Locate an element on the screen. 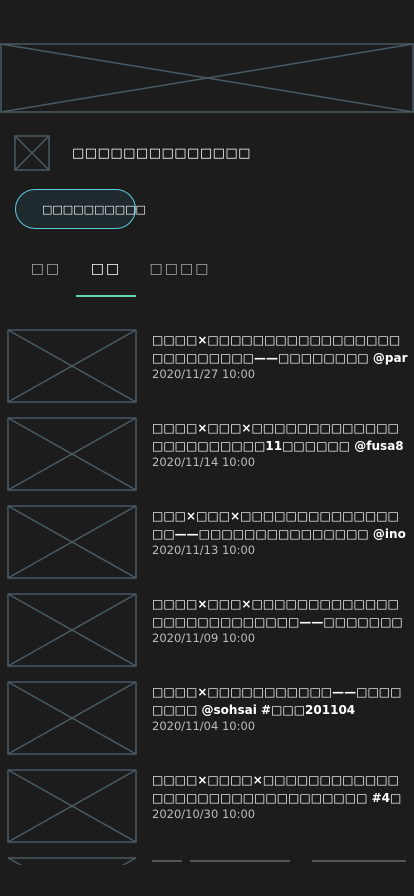 This screenshot has width=414, height=896. tab-3: □□□□ is located at coordinates (180, 274).